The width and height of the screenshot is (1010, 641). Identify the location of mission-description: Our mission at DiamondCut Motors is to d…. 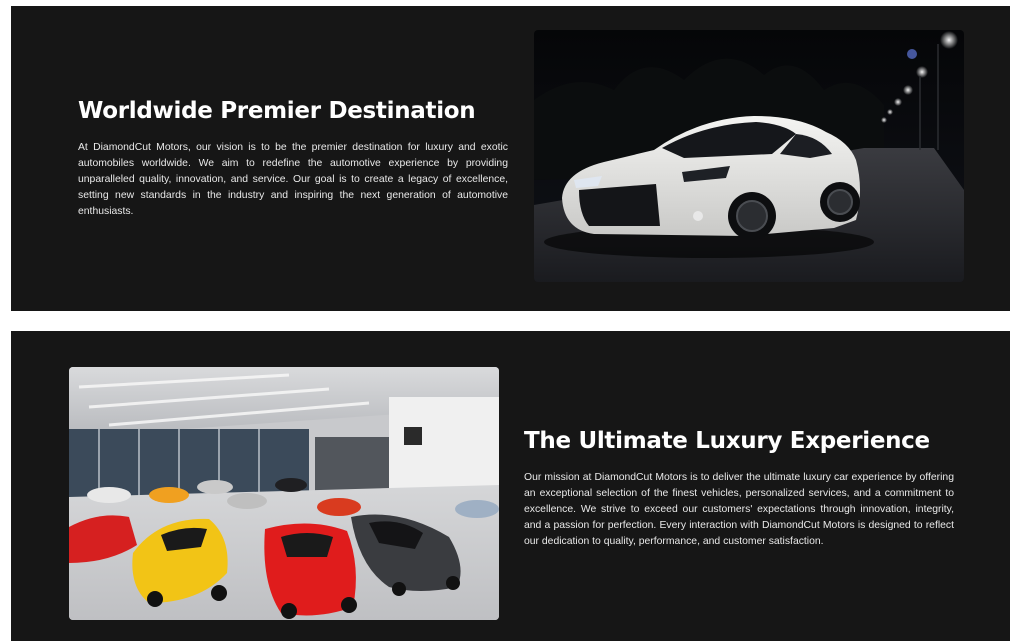
(739, 509).